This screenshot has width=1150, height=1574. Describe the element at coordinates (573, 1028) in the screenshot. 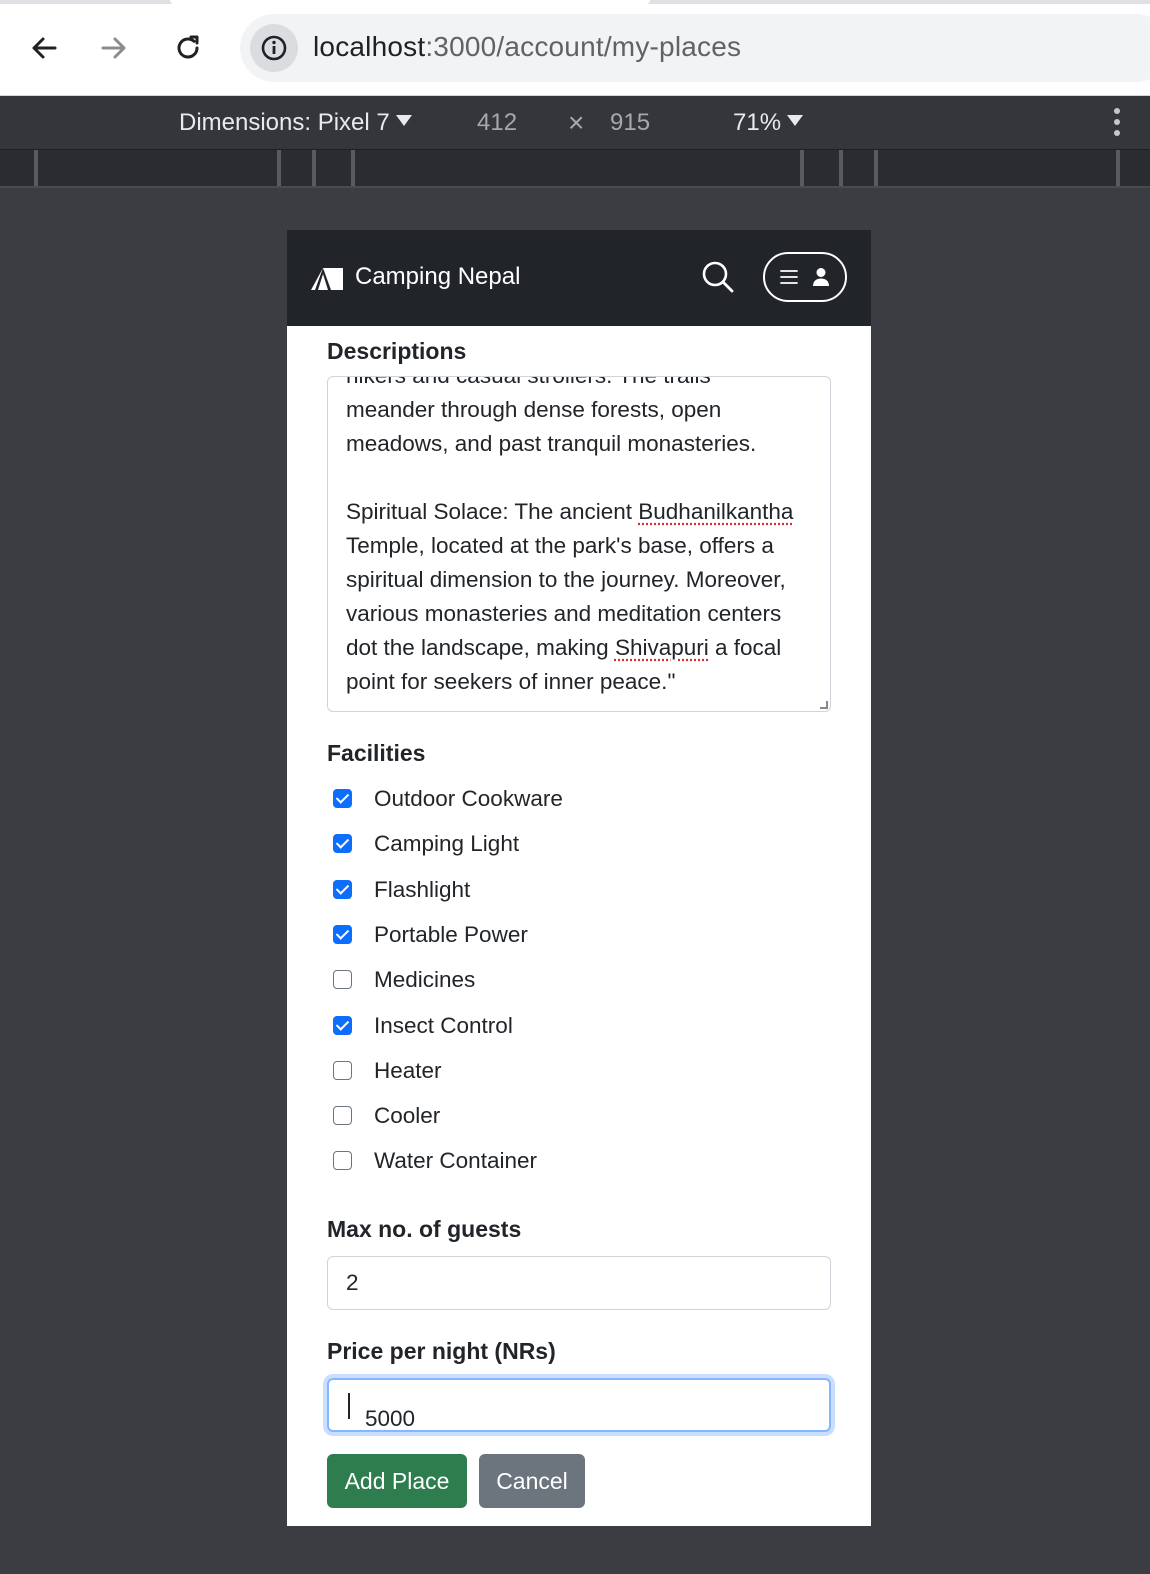

I see `facility-item: Insect Control` at that location.